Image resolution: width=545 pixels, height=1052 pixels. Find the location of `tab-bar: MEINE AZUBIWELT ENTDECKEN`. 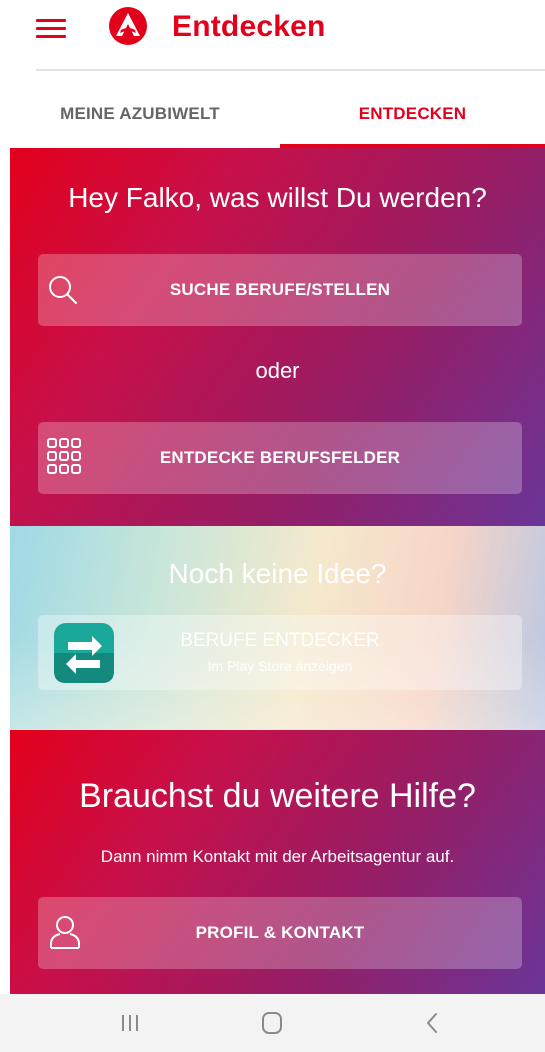

tab-bar: MEINE AZUBIWELT ENTDECKEN is located at coordinates (272, 114).